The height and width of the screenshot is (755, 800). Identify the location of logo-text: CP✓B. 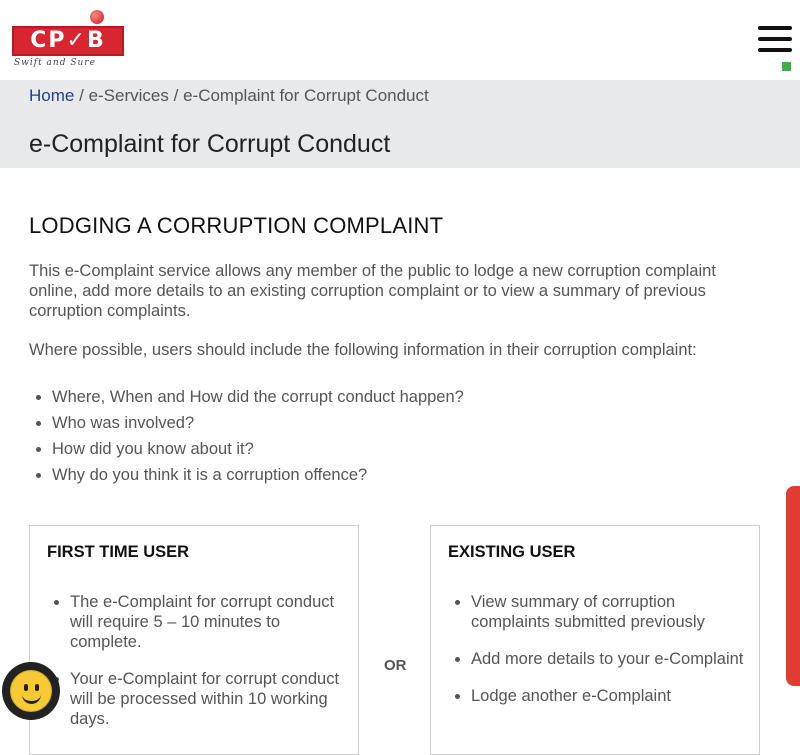
(68, 41).